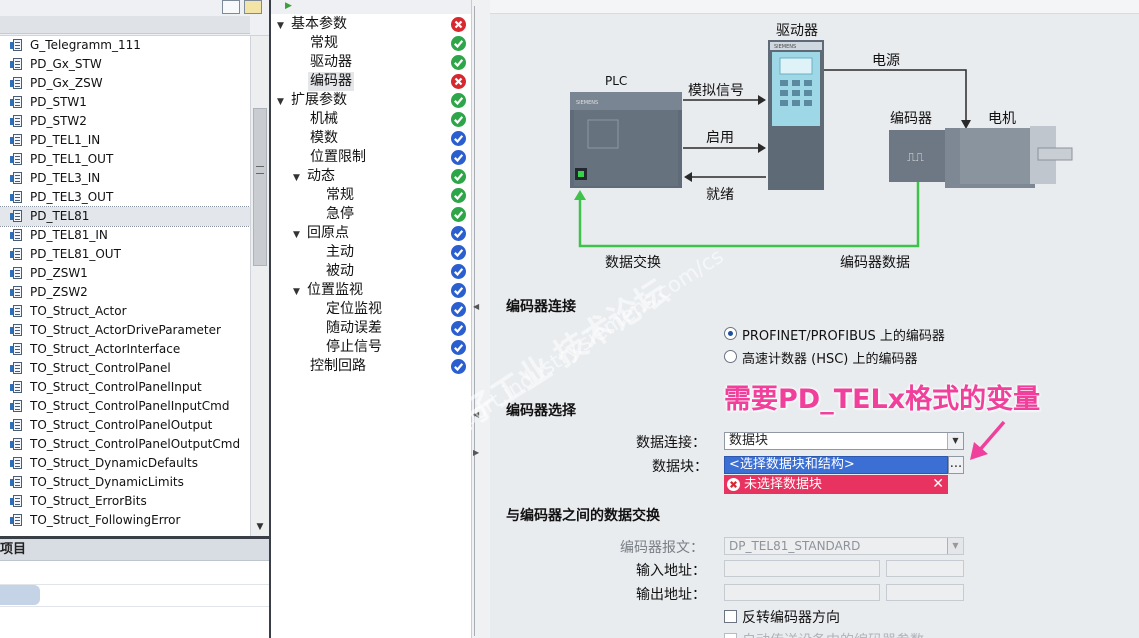  What do you see at coordinates (324, 119) in the screenshot?
I see `tree-item: 机械` at bounding box center [324, 119].